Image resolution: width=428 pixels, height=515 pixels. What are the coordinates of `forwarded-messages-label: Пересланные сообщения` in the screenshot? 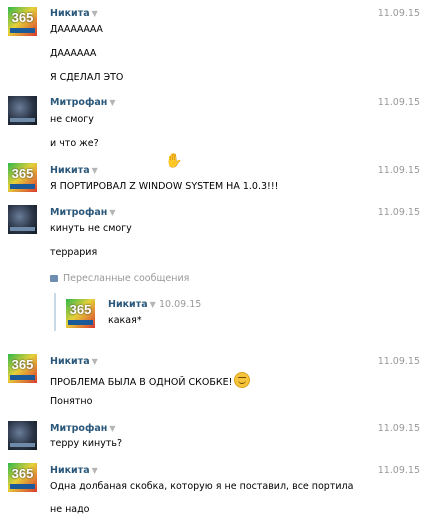 It's located at (119, 278).